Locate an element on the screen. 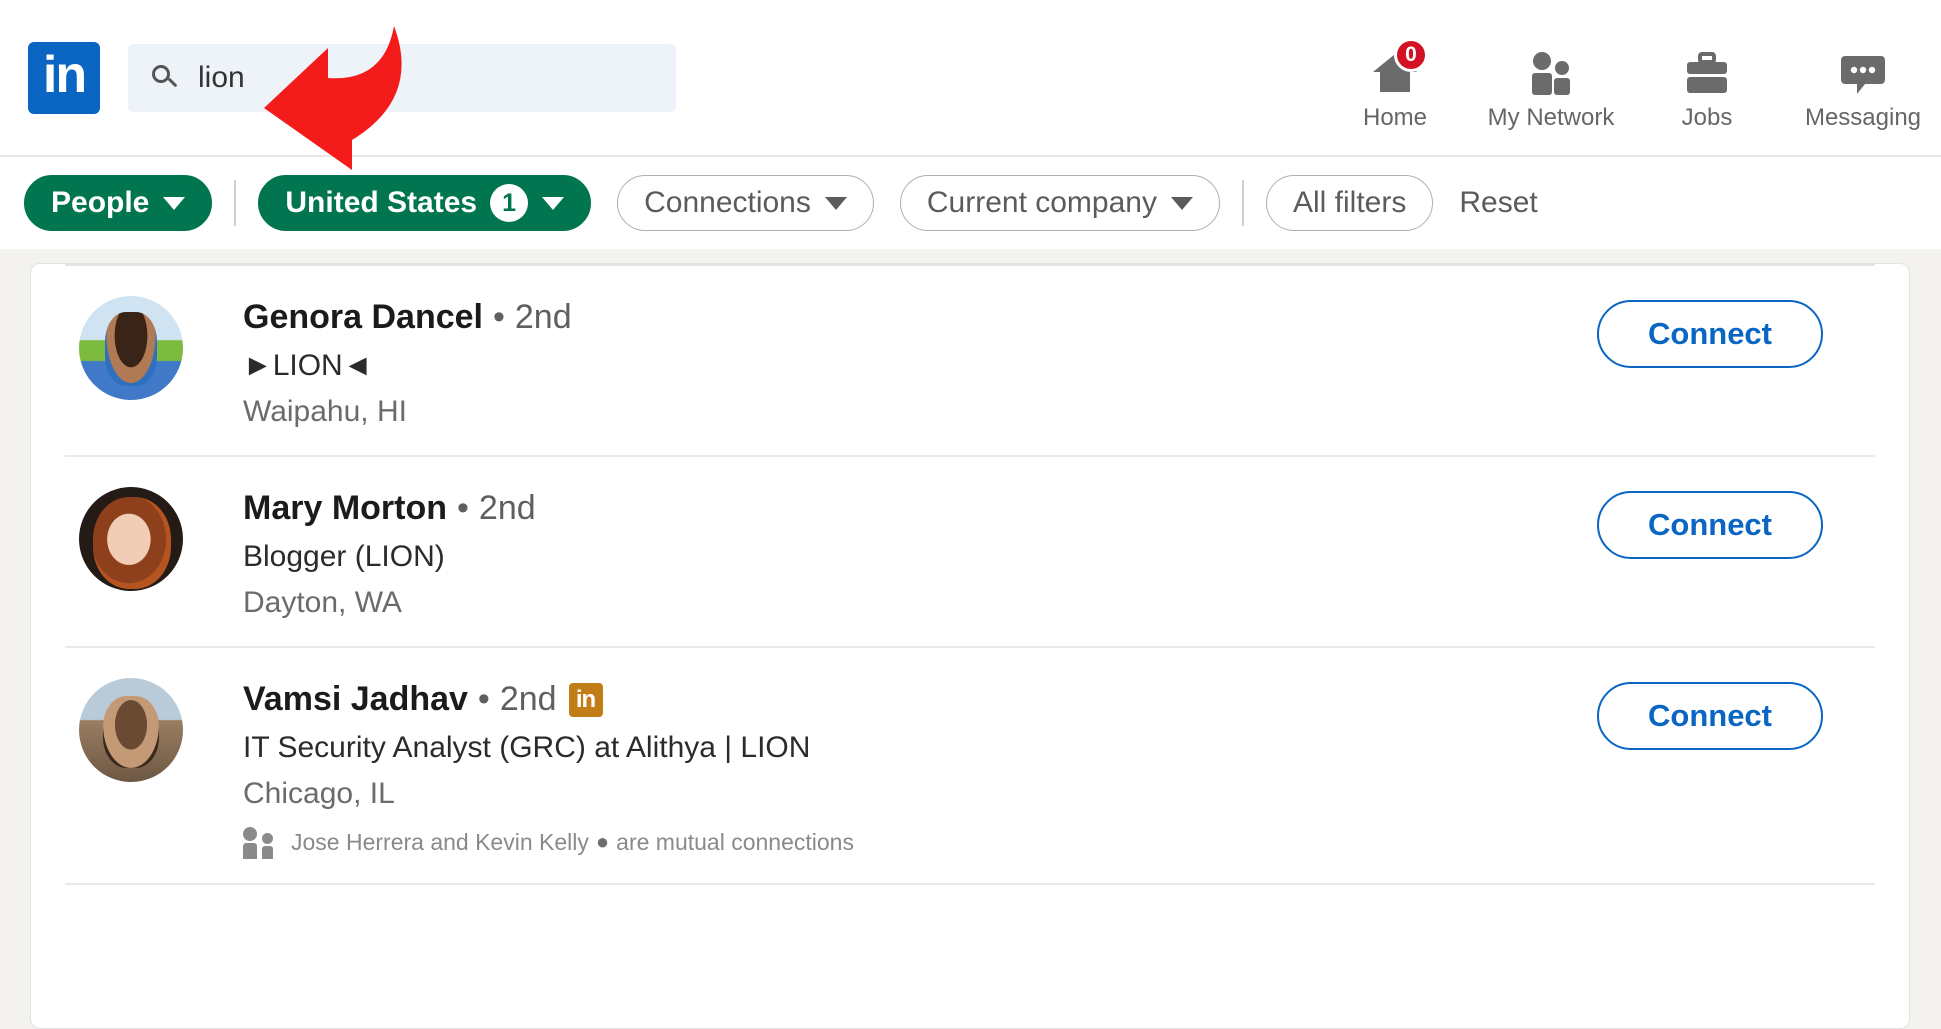  filter-pill-united-states: United States 1 is located at coordinates (425, 203).